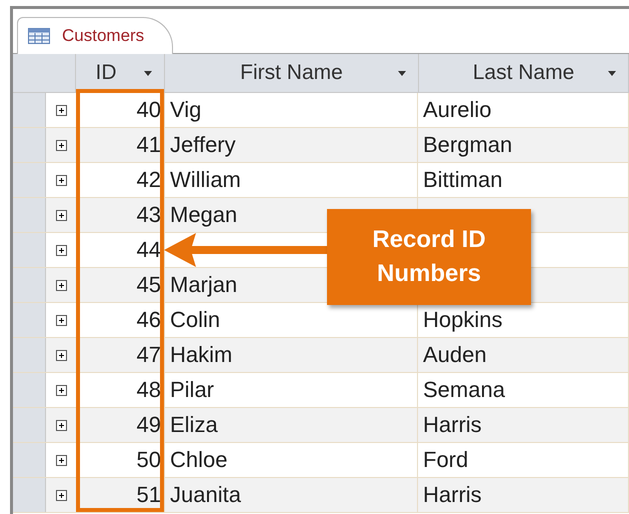 The width and height of the screenshot is (629, 514). I want to click on table-cell: William, so click(205, 180).